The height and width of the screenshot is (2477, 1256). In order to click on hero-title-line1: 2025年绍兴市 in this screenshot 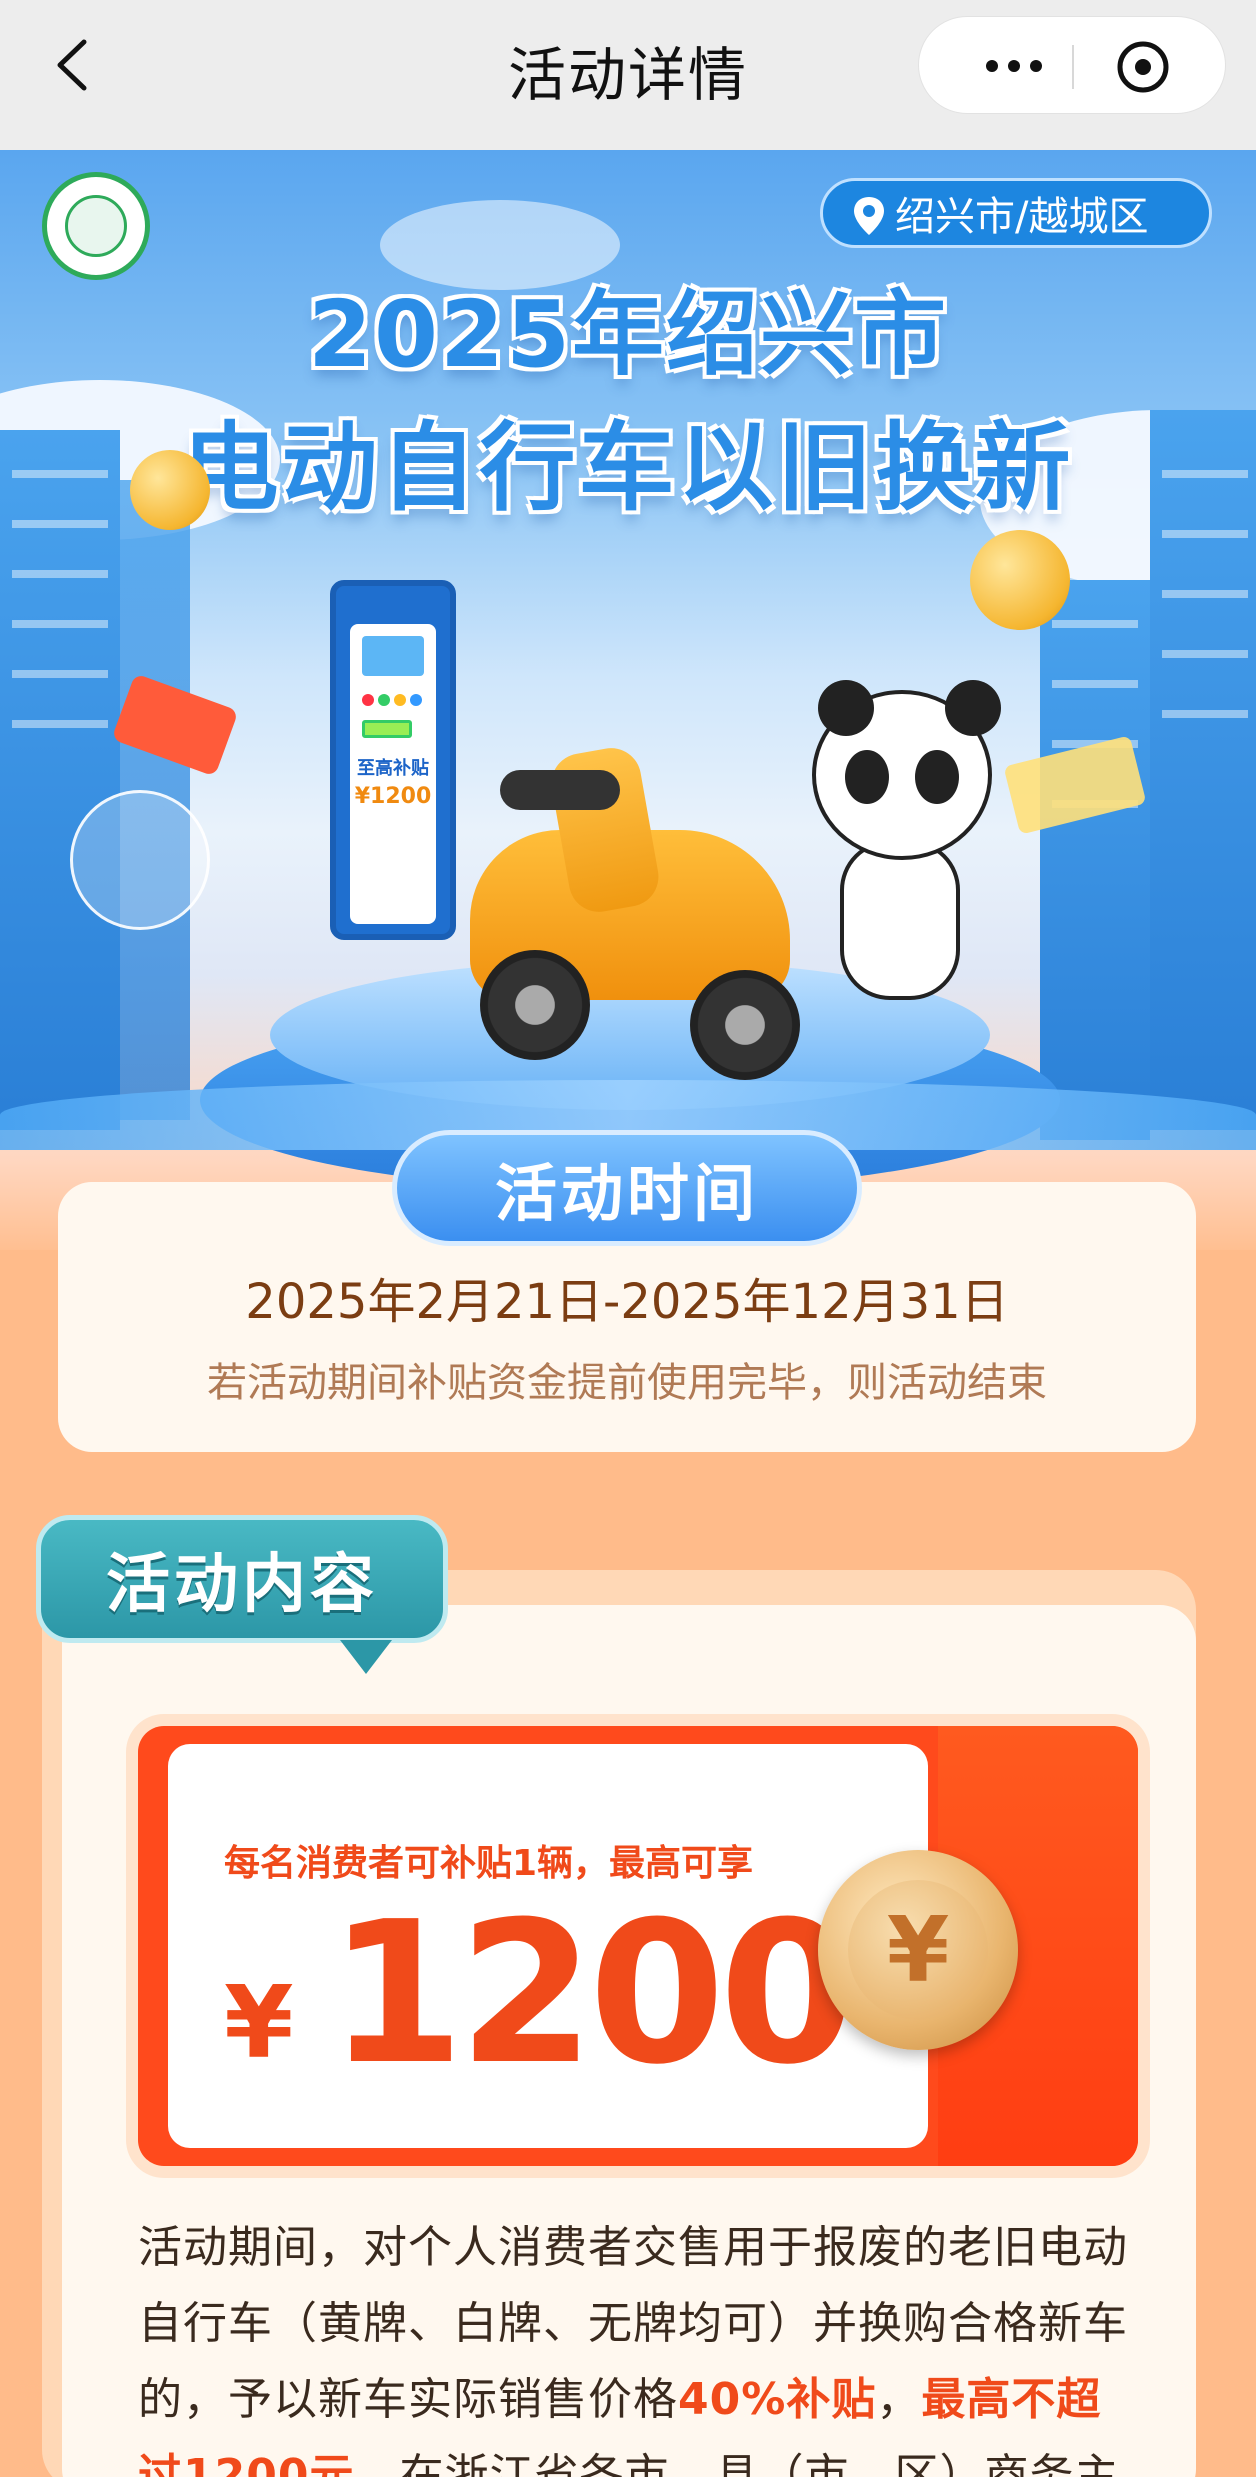, I will do `click(628, 334)`.